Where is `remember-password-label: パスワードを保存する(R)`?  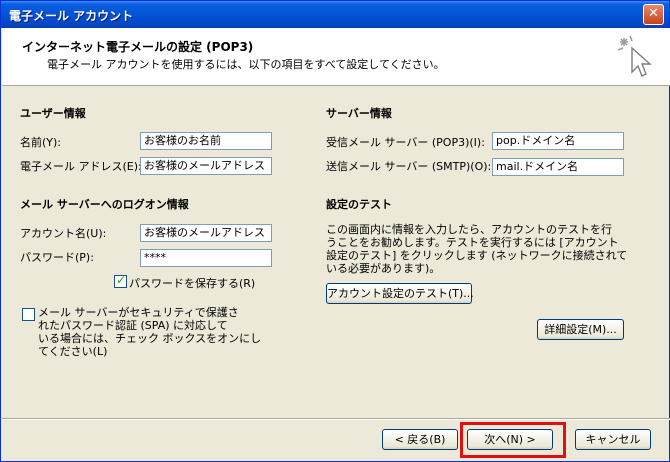
remember-password-label: パスワードを保存する(R) is located at coordinates (192, 283).